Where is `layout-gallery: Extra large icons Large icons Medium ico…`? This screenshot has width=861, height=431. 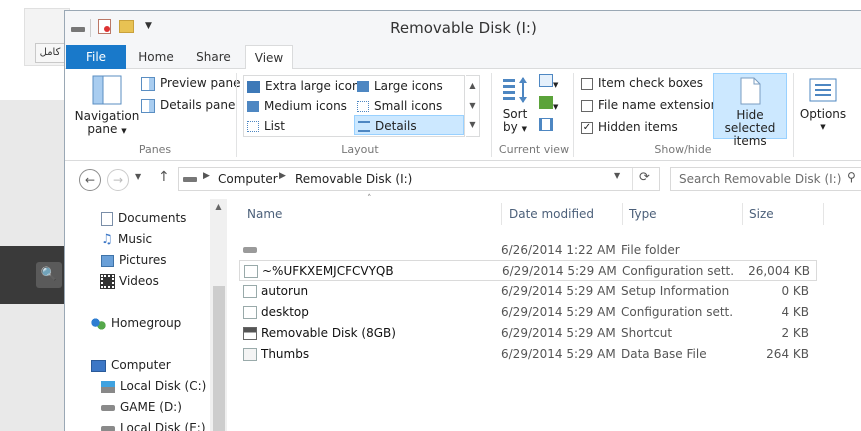
layout-gallery: Extra large icons Large icons Medium ico… is located at coordinates (354, 106).